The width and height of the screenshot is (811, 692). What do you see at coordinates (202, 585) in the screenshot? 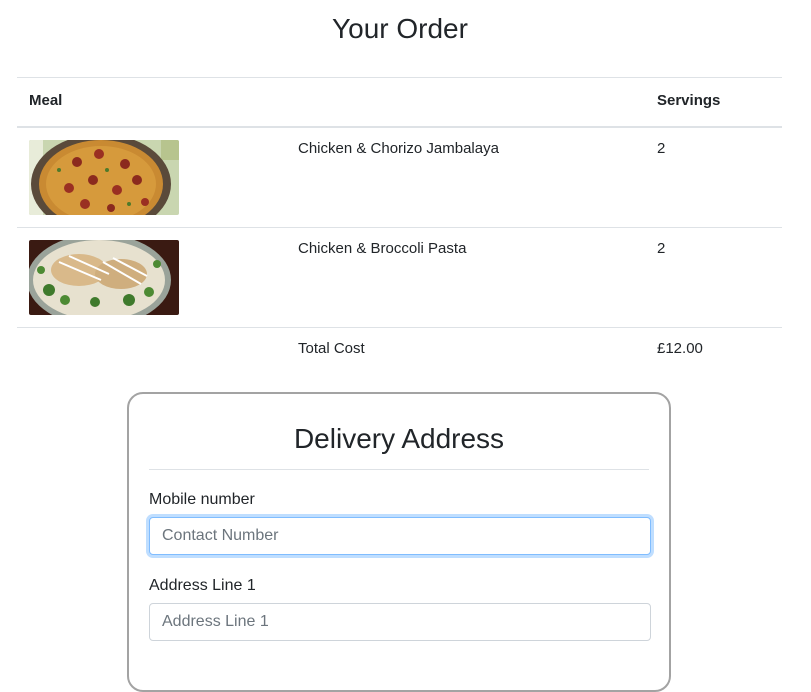
I see `address-line-1-label: Address Line 1` at bounding box center [202, 585].